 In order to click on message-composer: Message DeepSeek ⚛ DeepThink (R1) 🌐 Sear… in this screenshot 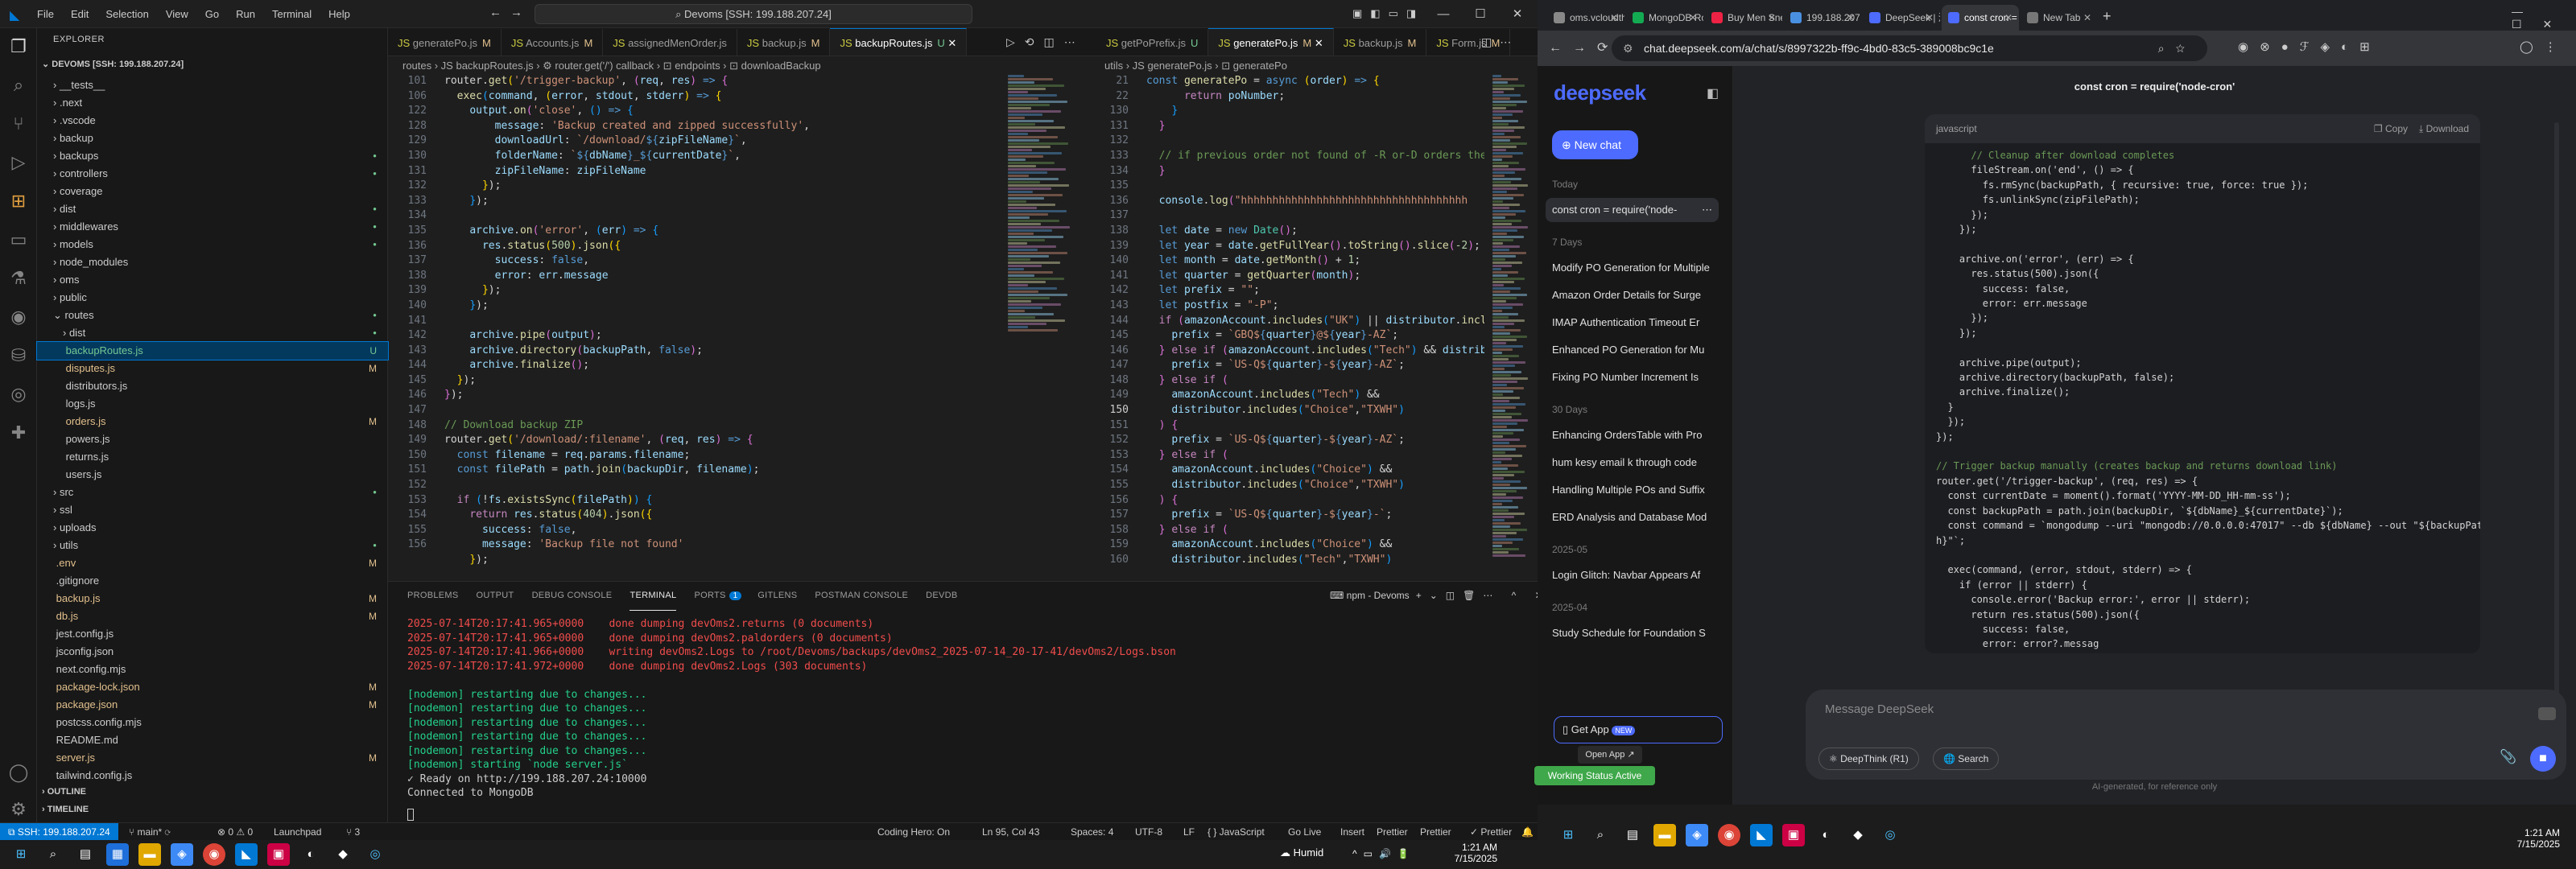, I will do `click(2186, 735)`.